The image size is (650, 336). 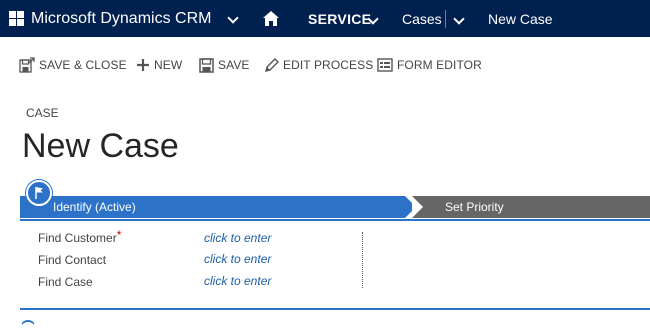 What do you see at coordinates (362, 260) in the screenshot?
I see `column-divider` at bounding box center [362, 260].